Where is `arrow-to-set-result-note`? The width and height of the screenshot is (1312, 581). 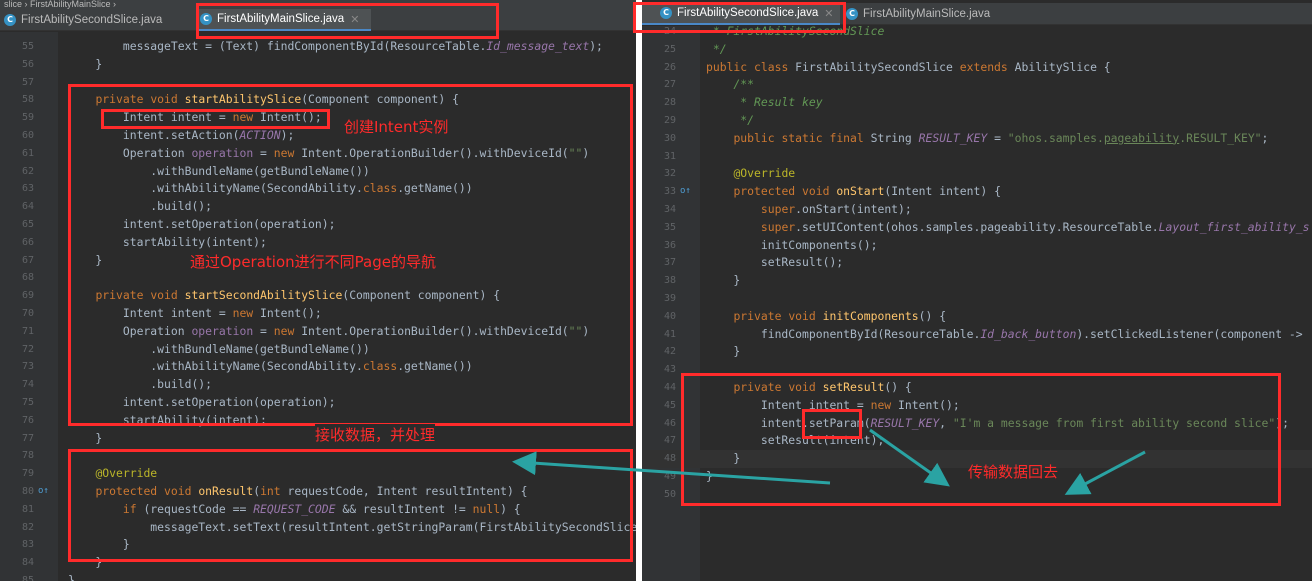 arrow-to-set-result-note is located at coordinates (1105, 472).